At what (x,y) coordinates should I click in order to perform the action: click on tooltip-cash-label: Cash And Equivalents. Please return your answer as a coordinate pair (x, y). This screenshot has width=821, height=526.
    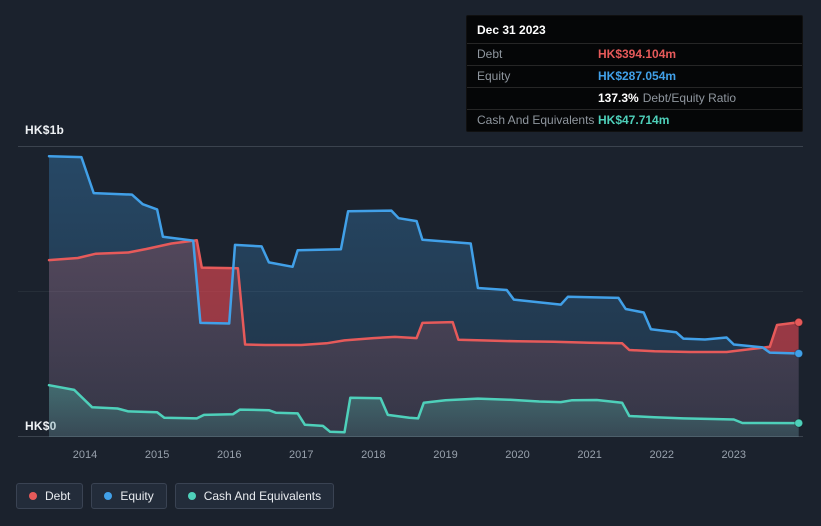
    Looking at the image, I should click on (536, 120).